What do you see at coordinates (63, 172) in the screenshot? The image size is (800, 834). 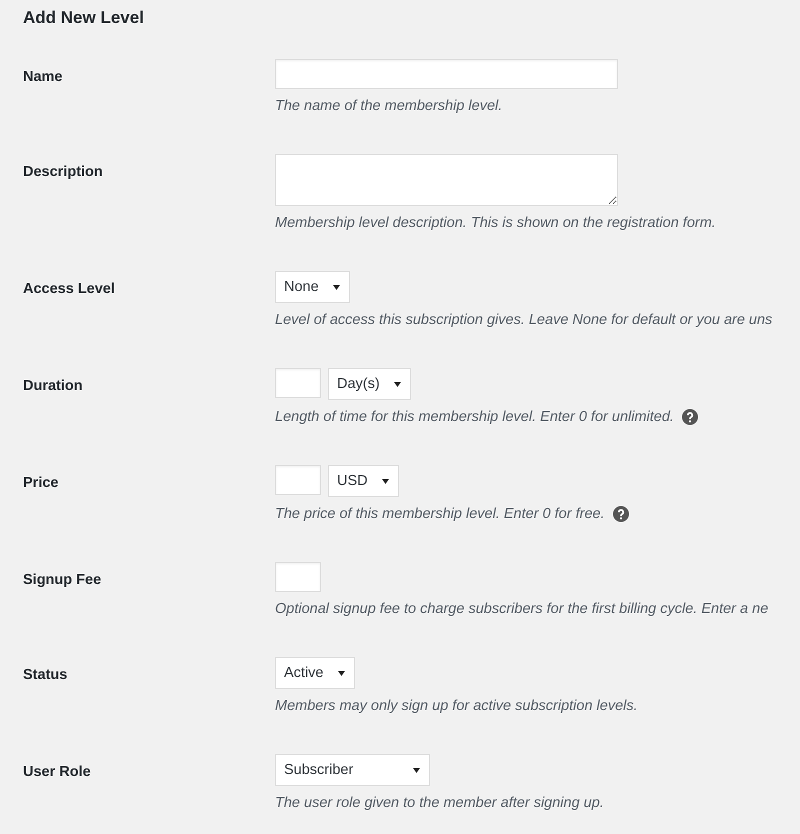 I see `field-label: Description` at bounding box center [63, 172].